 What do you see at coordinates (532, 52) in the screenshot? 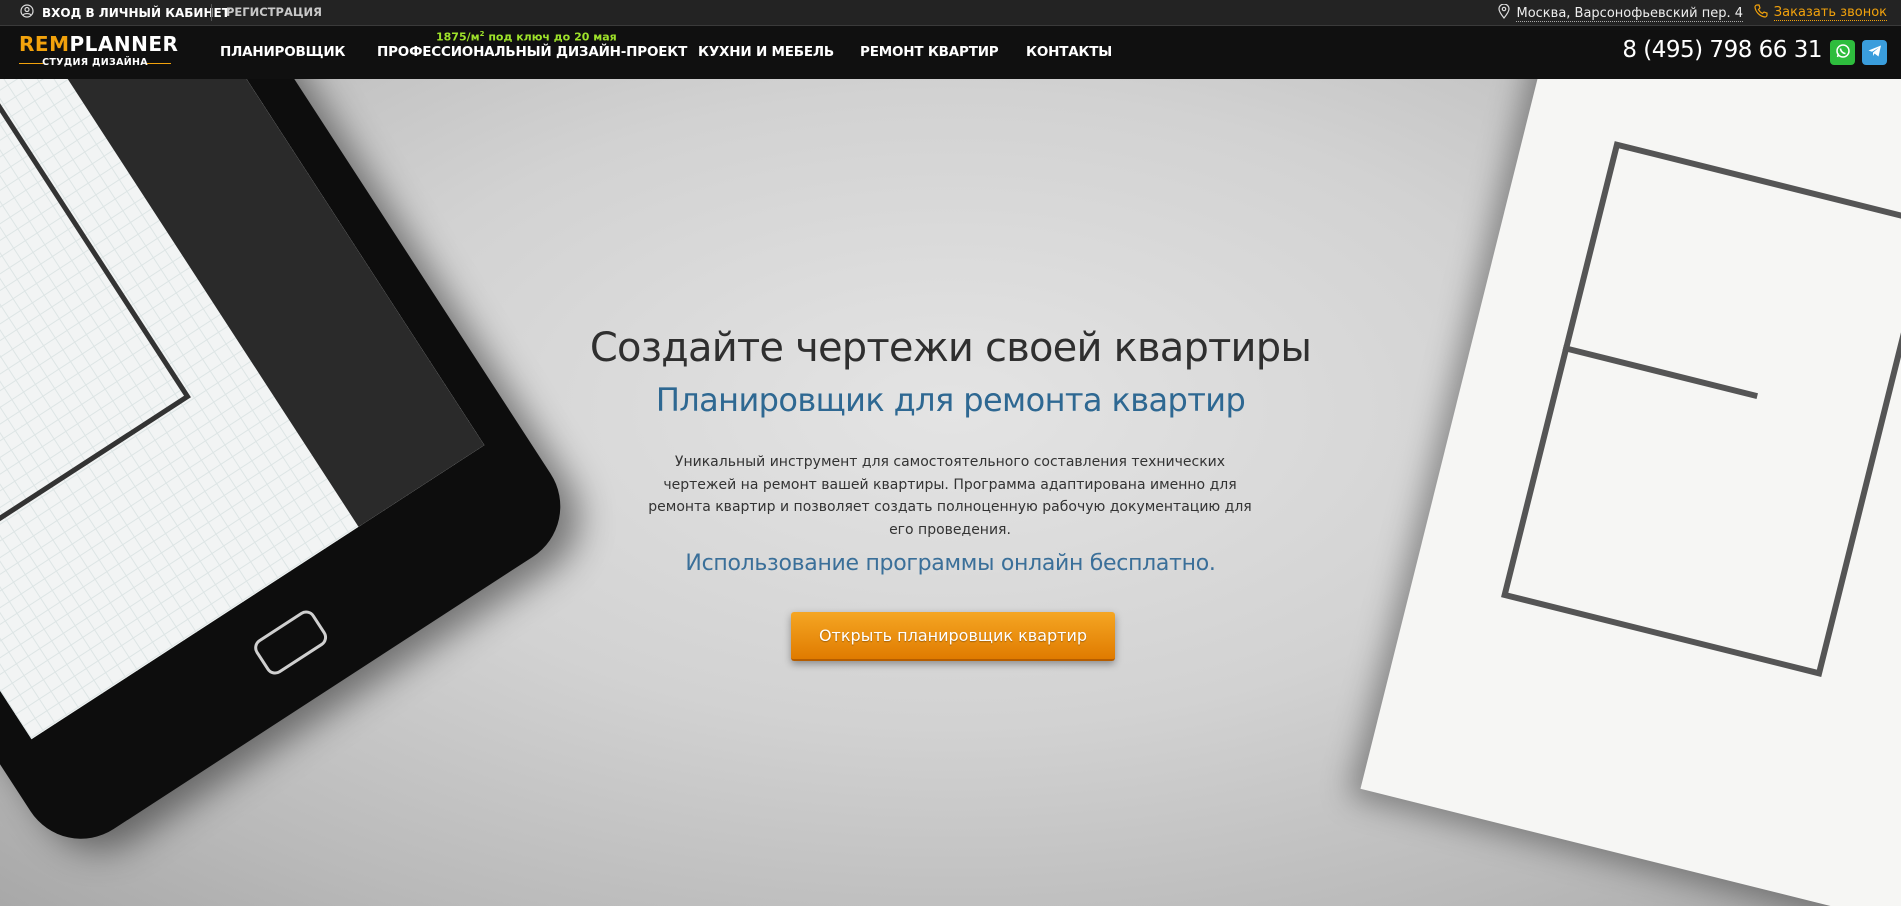
I see `nav-item-design-project: ПРОФЕССИОНАЛЬНЫЙ ДИЗАЙН-ПРОЕКТ` at bounding box center [532, 52].